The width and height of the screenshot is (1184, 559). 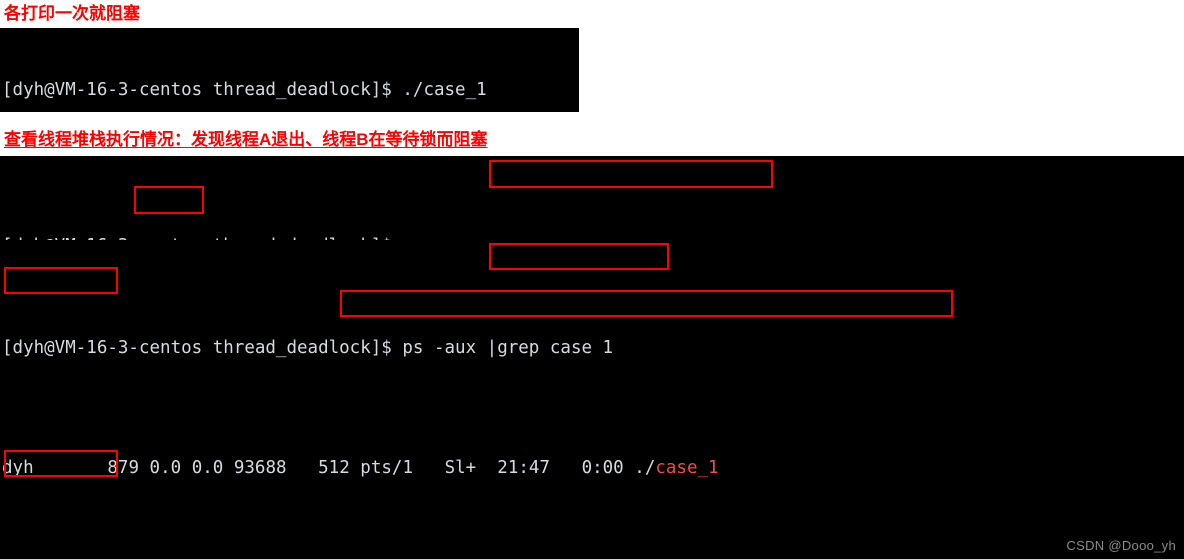 I want to click on annotation-heading-print-once-then-block: 各打印一次就阻塞, so click(x=72, y=13).